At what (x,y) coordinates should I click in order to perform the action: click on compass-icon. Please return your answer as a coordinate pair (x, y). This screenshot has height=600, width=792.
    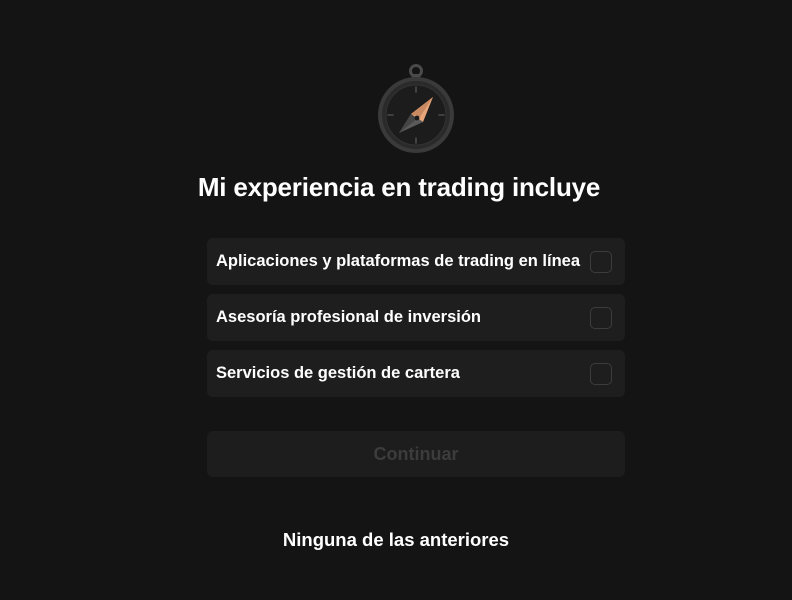
    Looking at the image, I should click on (416, 108).